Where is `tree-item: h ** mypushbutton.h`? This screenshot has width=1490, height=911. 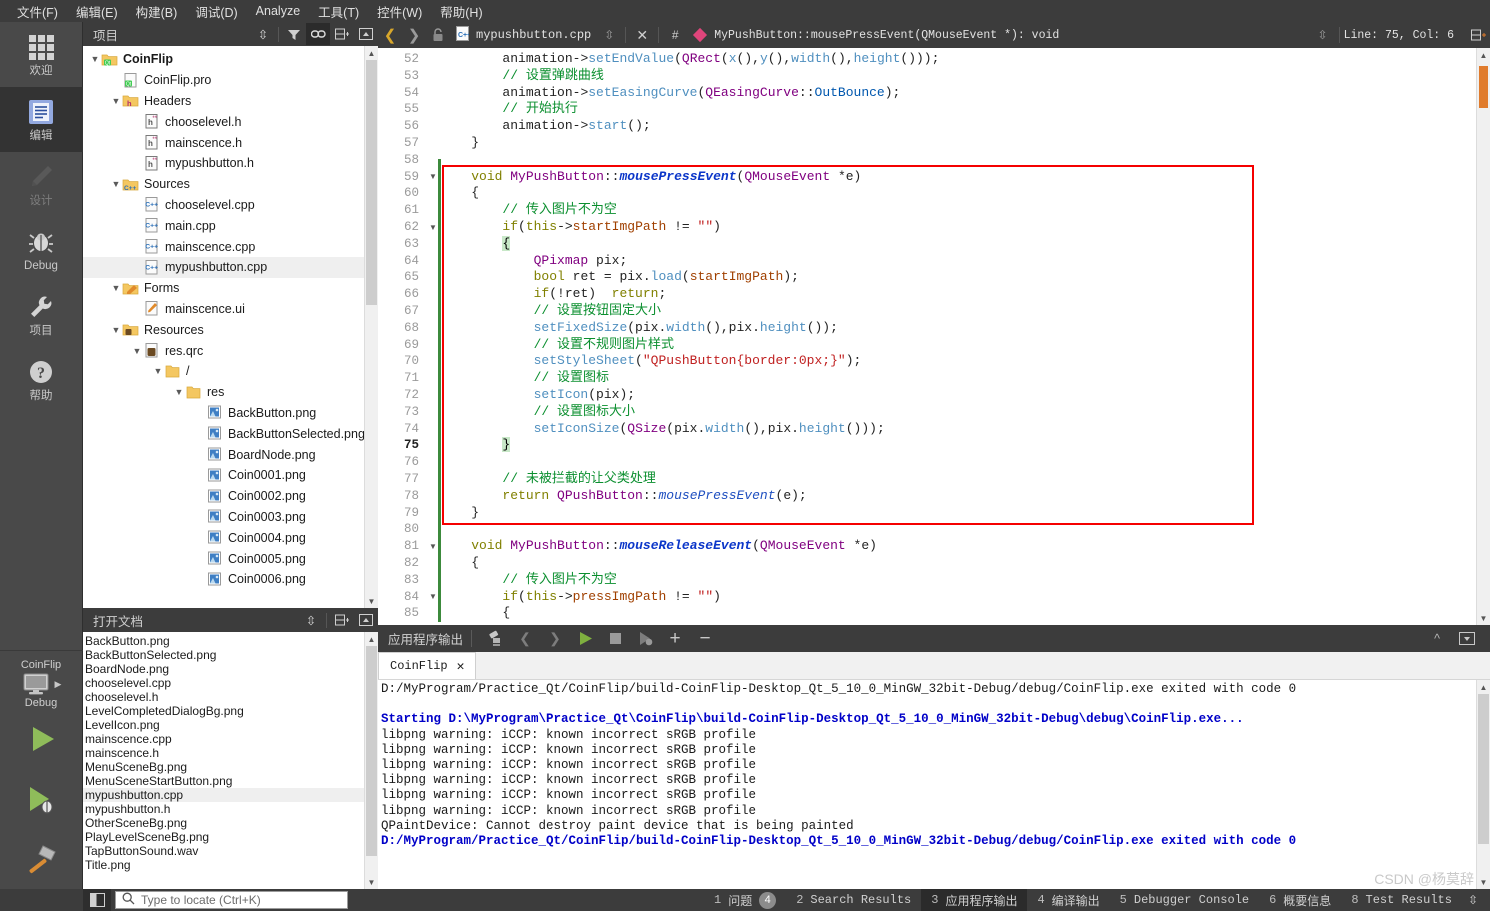
tree-item: h ** mypushbutton.h is located at coordinates (230, 163).